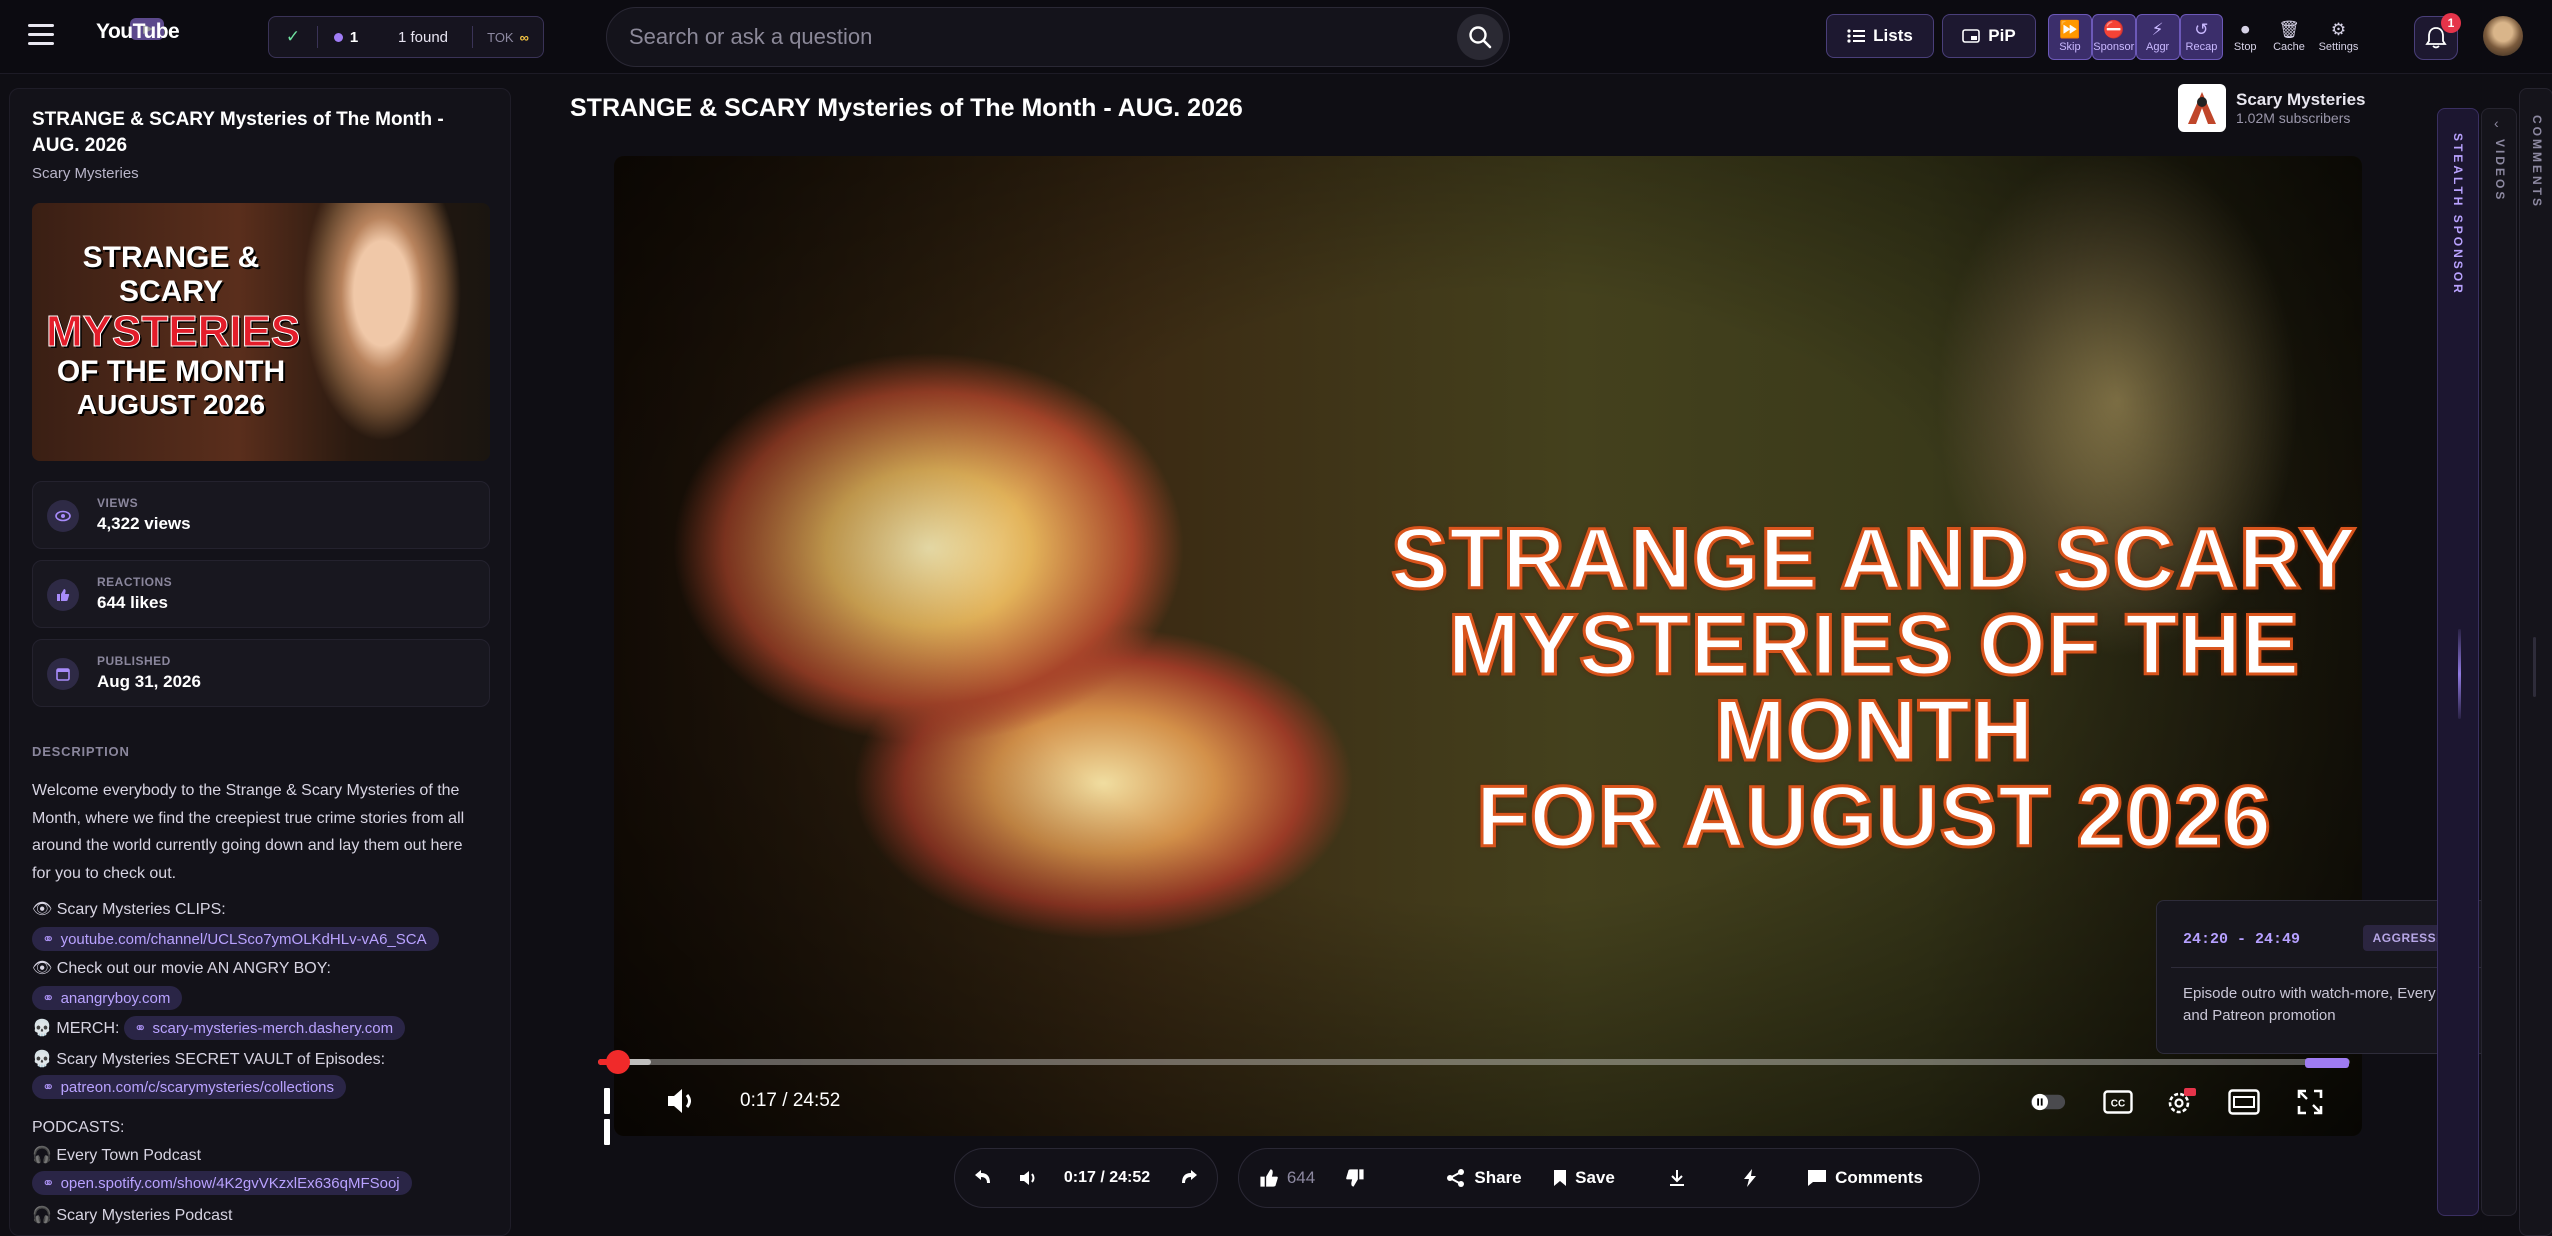  I want to click on download-icon, so click(1677, 1178).